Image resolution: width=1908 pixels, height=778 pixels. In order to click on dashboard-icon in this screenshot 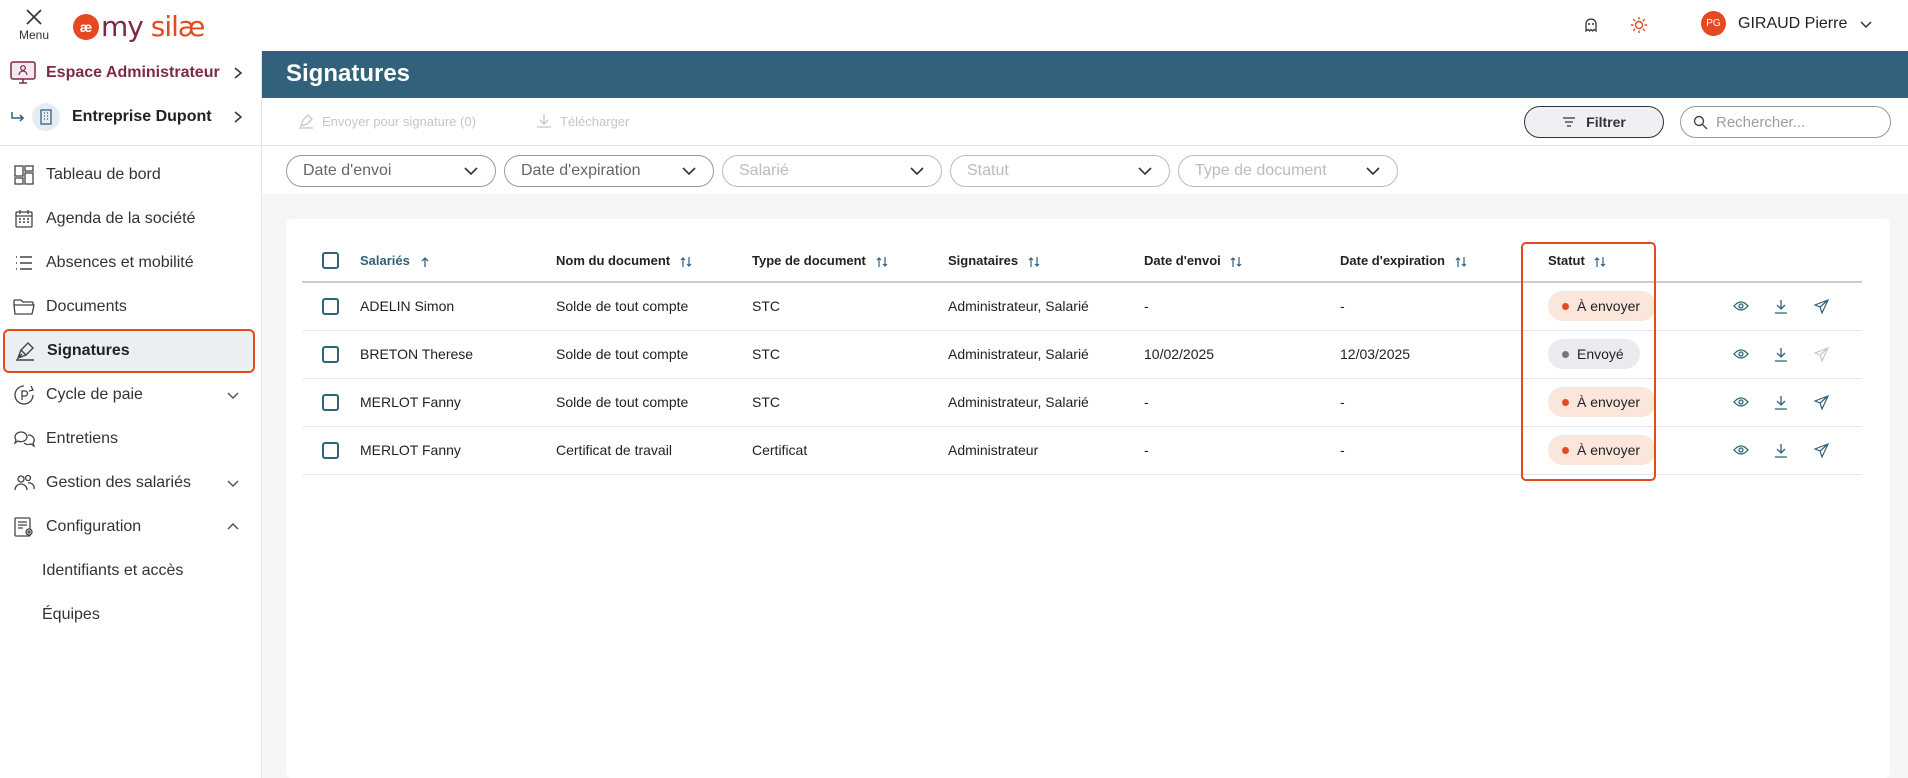, I will do `click(24, 175)`.